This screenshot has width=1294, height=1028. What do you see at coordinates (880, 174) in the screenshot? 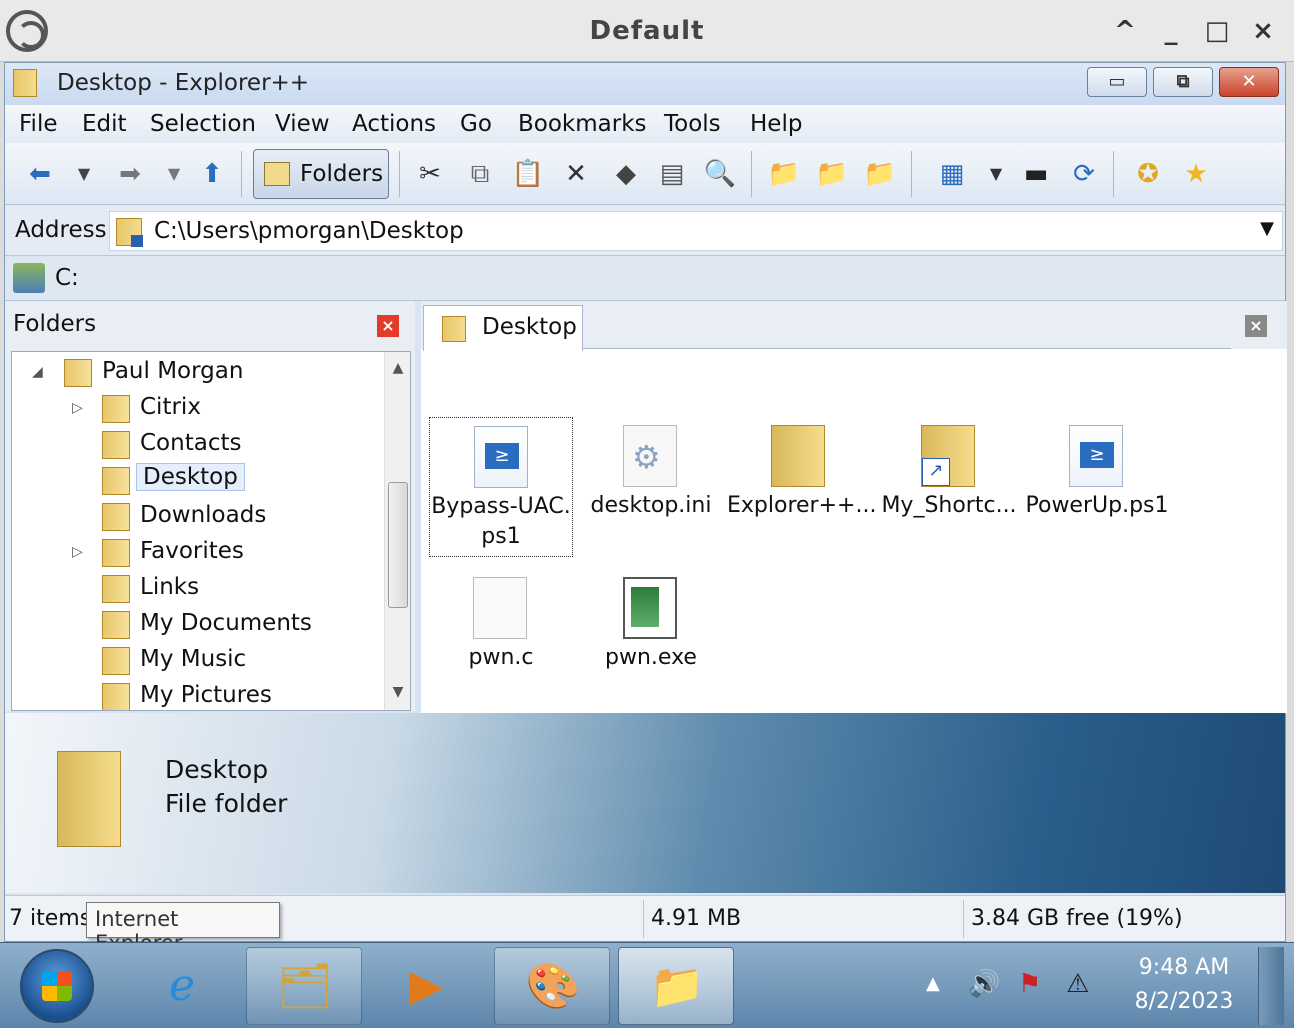
I see `move-to-icon: 📁` at bounding box center [880, 174].